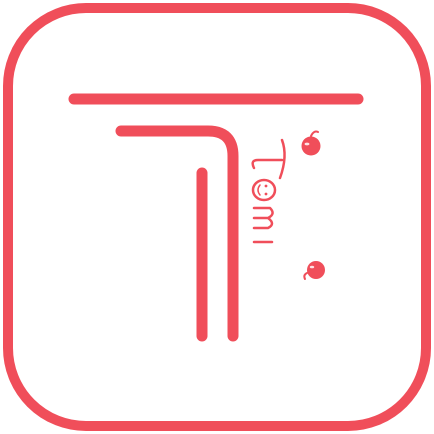 The image size is (434, 434). What do you see at coordinates (311, 143) in the screenshot?
I see `apple-dot-icon` at bounding box center [311, 143].